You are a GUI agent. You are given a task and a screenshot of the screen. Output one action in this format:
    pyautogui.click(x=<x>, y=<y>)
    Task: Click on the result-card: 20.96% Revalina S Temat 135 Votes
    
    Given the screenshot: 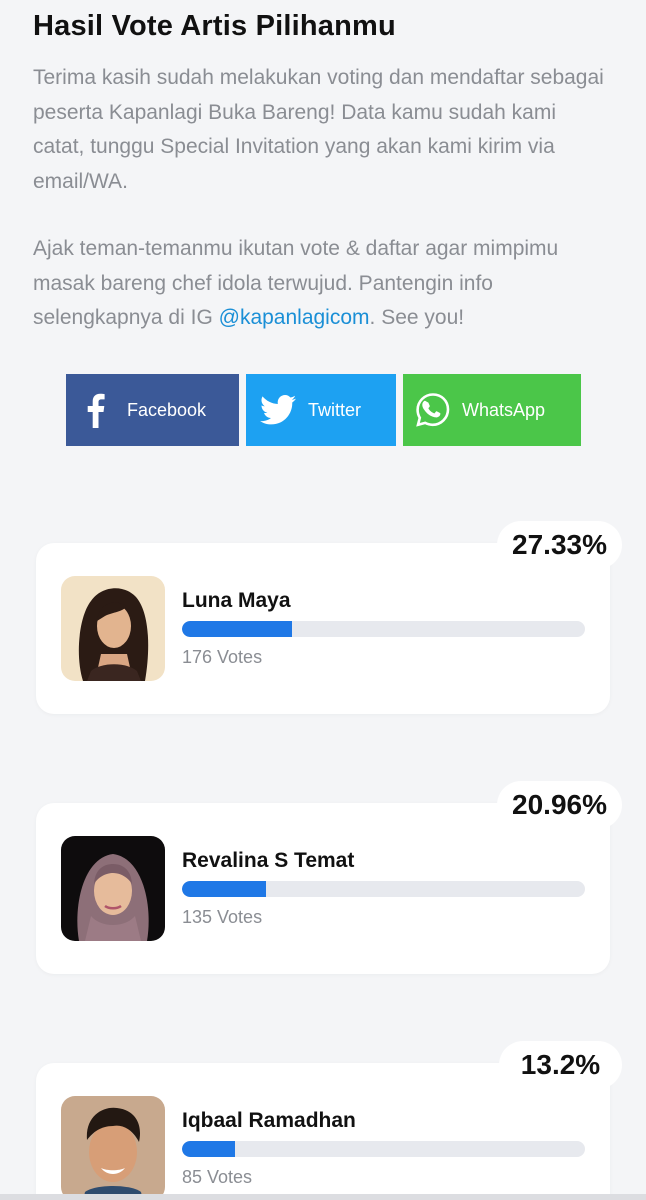 What is the action you would take?
    pyautogui.click(x=329, y=877)
    